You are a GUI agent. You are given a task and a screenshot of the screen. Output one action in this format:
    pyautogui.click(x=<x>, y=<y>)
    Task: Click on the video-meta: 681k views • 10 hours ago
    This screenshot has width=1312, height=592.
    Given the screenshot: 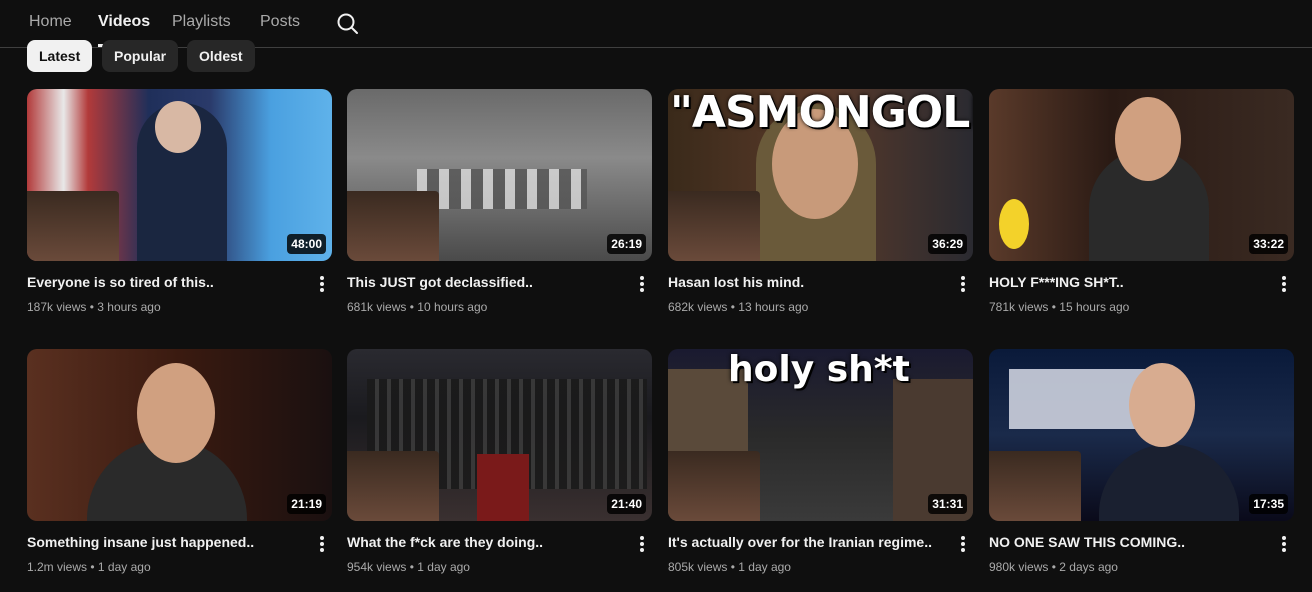 What is the action you would take?
    pyautogui.click(x=417, y=307)
    